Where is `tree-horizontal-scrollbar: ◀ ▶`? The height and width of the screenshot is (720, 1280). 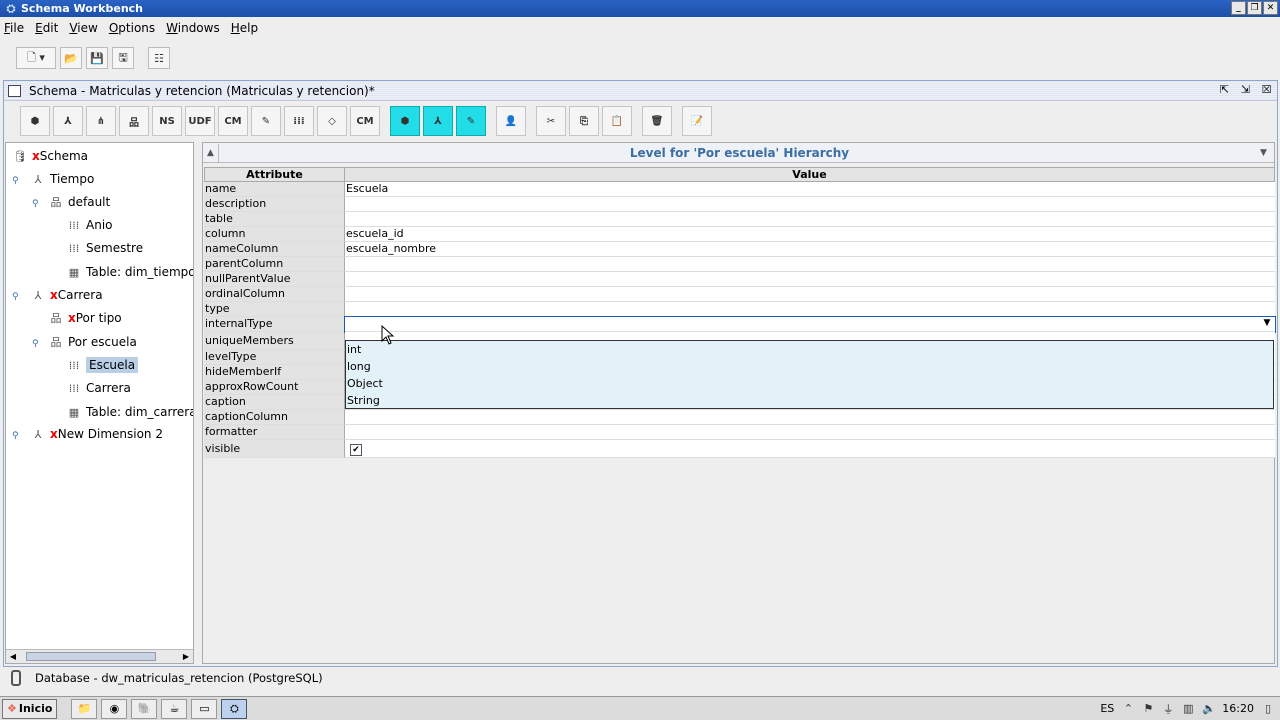 tree-horizontal-scrollbar: ◀ ▶ is located at coordinates (99, 656).